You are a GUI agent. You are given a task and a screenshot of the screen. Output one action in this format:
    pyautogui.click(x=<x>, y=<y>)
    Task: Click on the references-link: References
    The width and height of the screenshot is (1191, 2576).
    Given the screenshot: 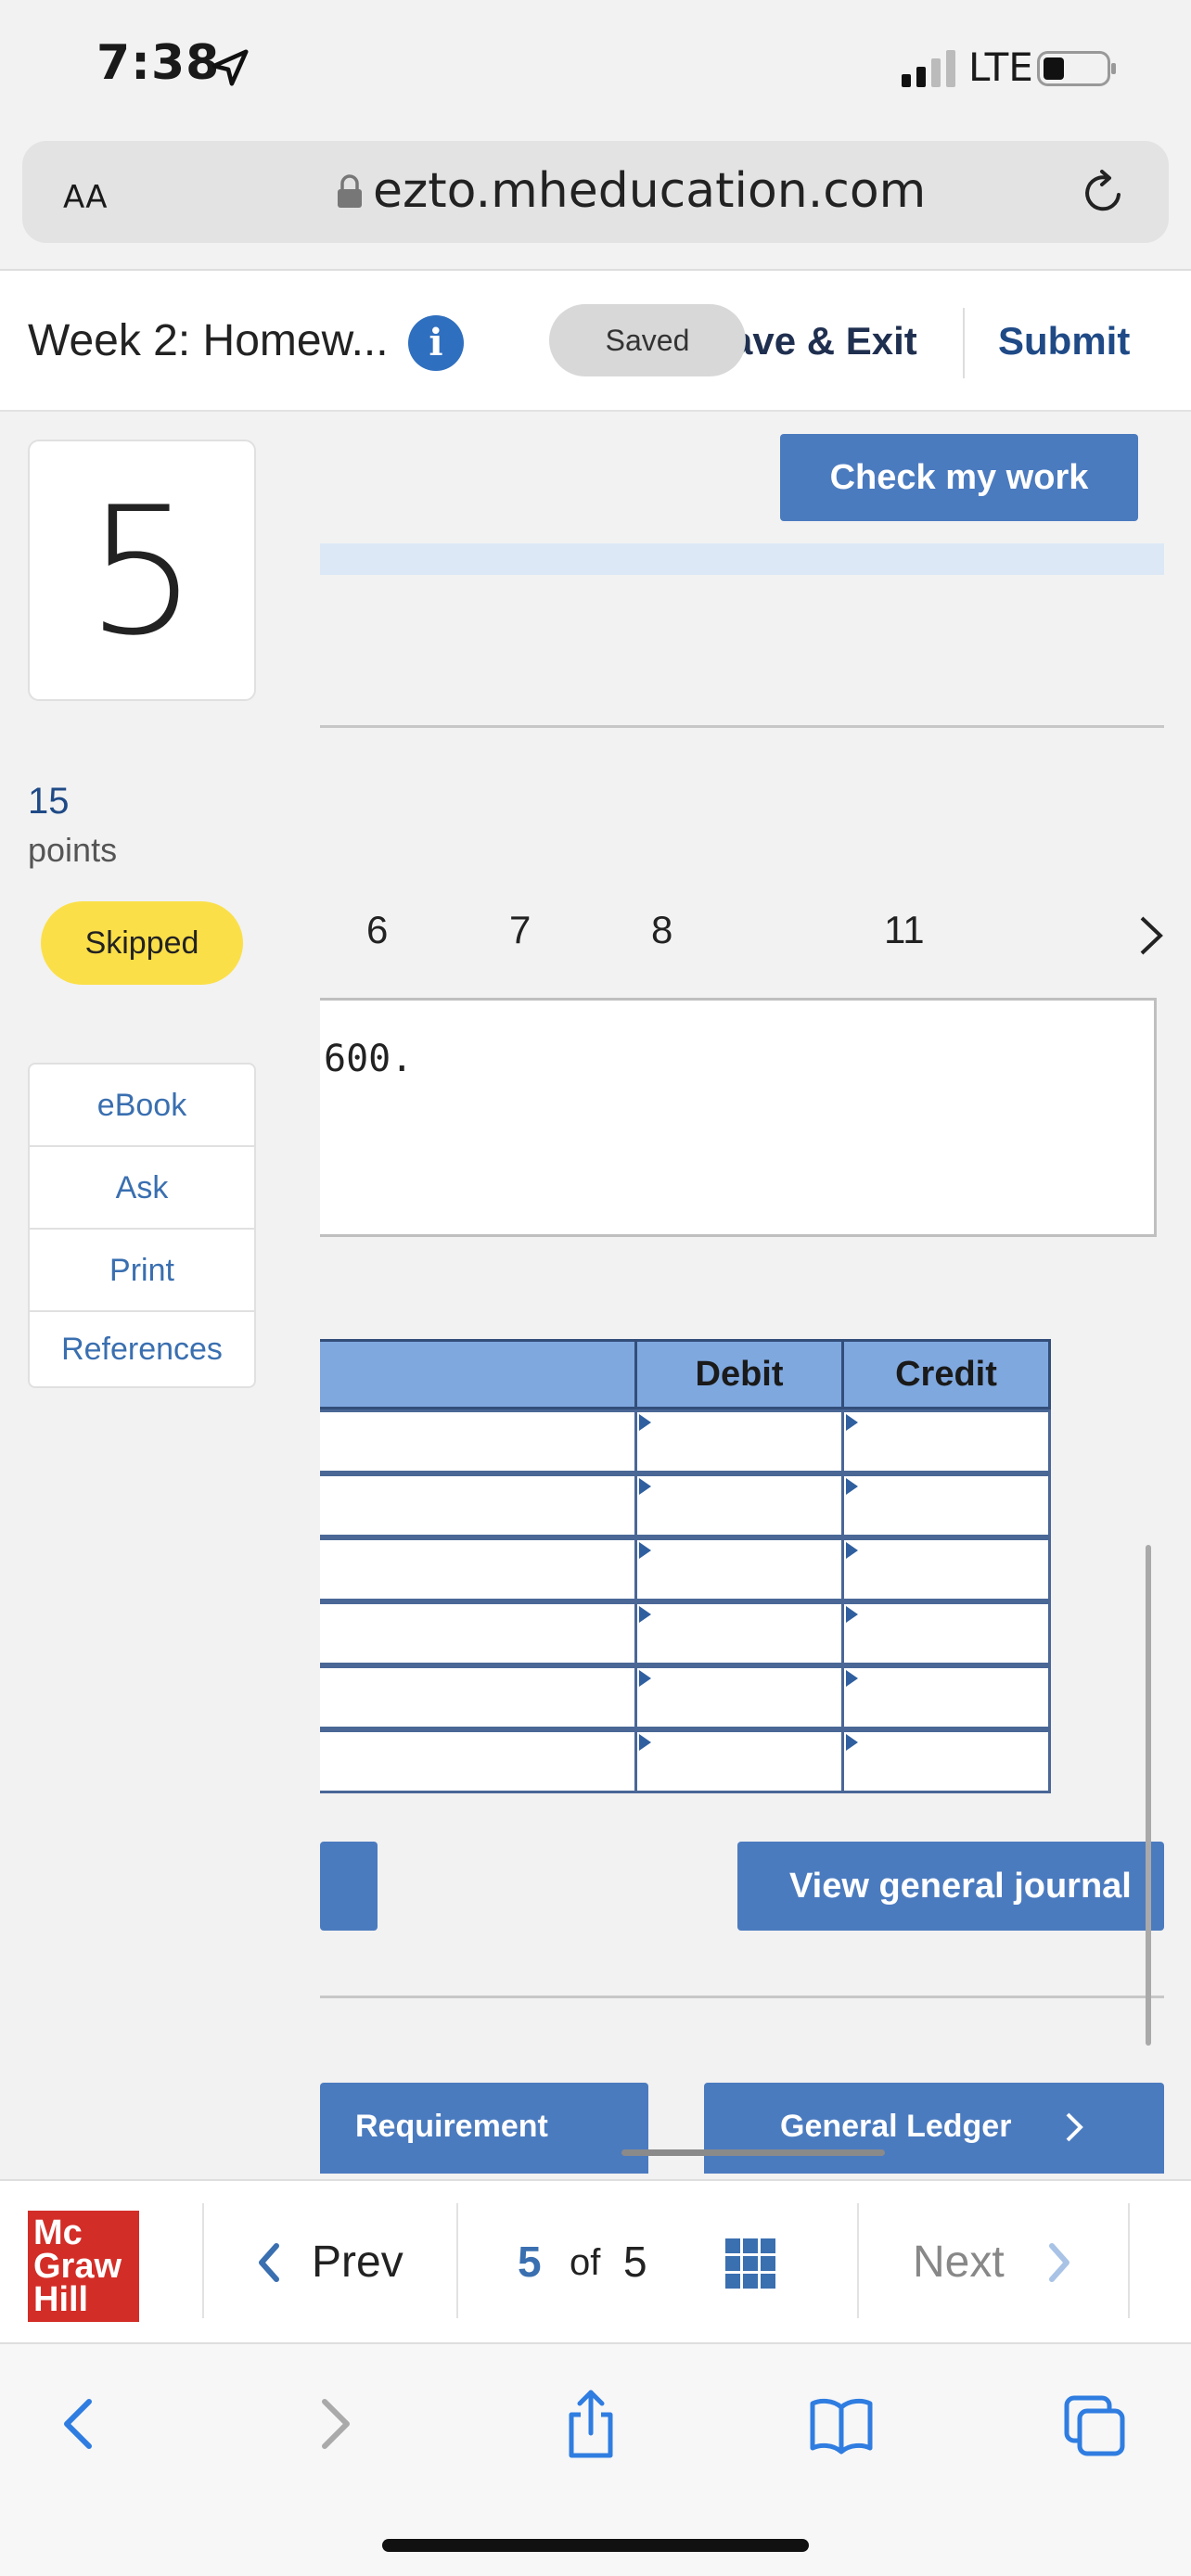 What is the action you would take?
    pyautogui.click(x=142, y=1349)
    